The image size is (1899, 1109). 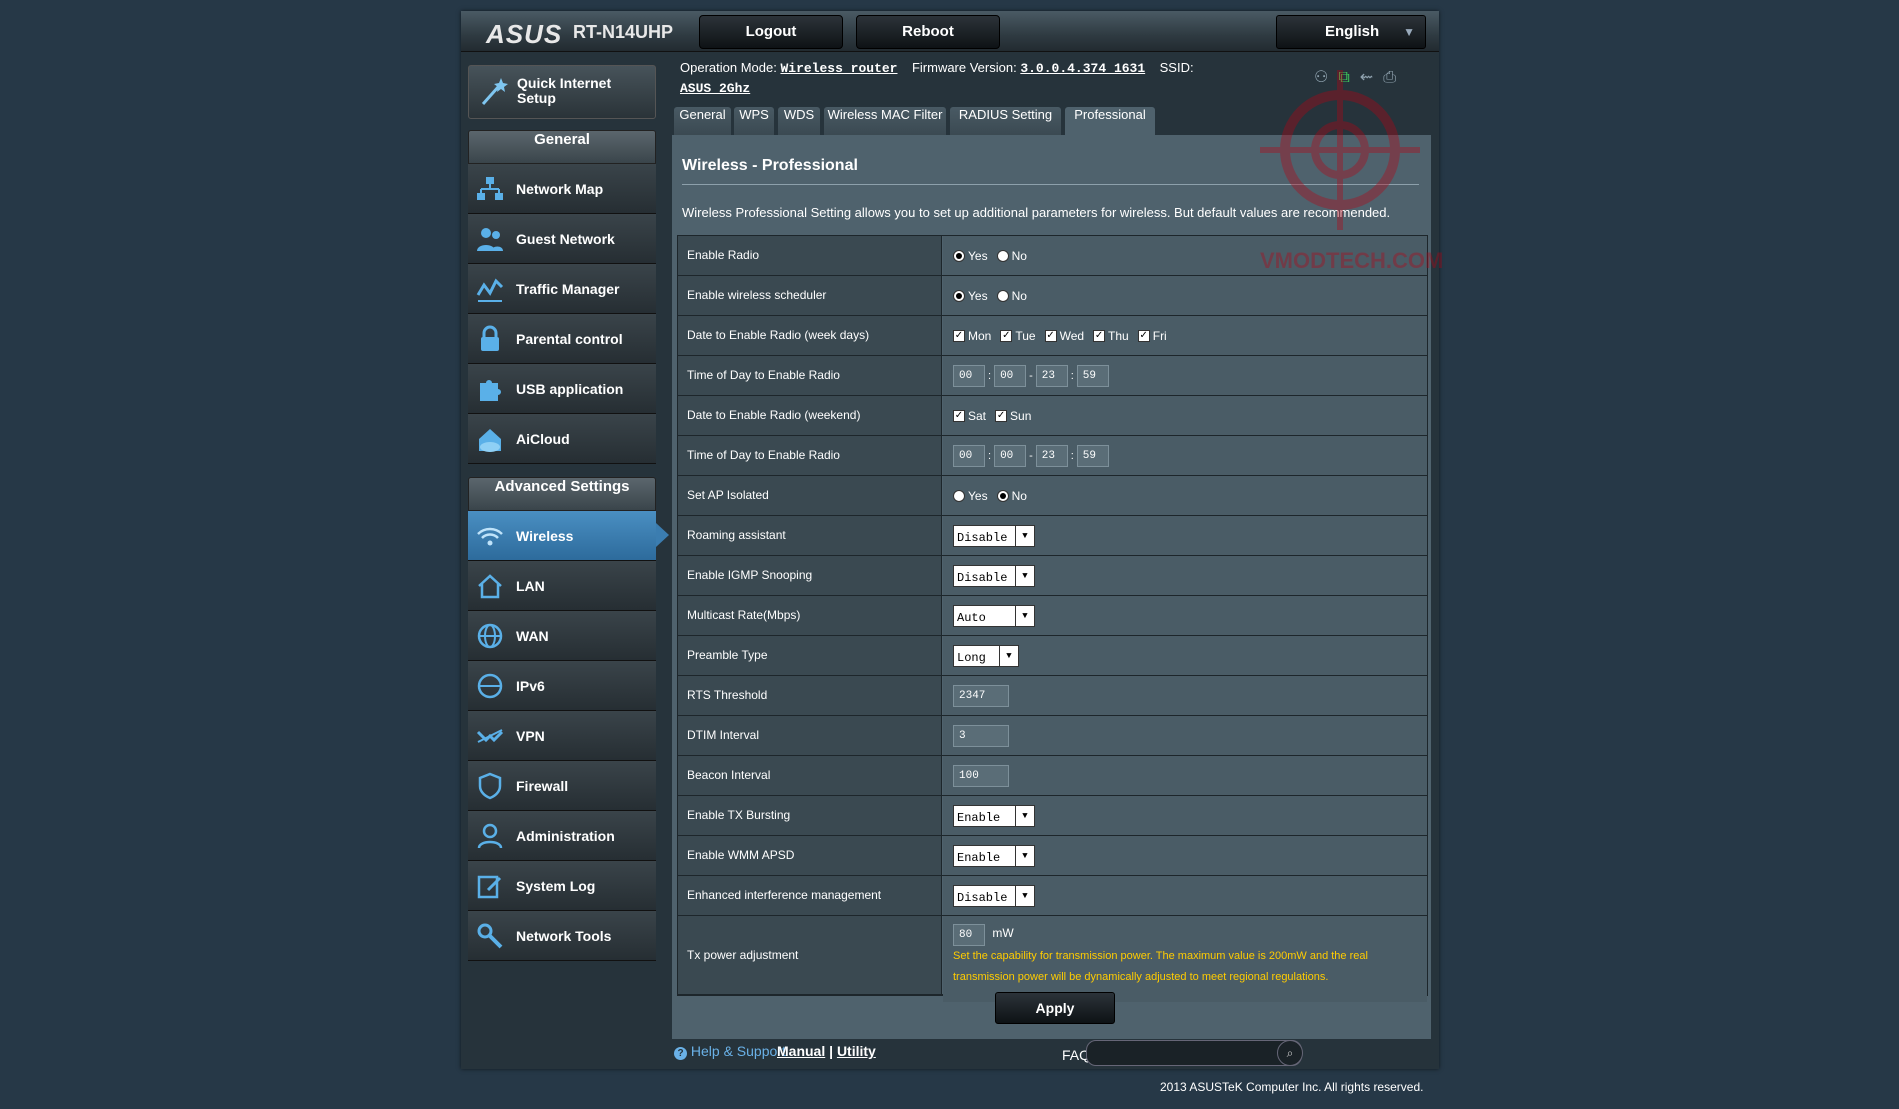 I want to click on sidebar-item-aicloud: AiCloud, so click(x=562, y=439).